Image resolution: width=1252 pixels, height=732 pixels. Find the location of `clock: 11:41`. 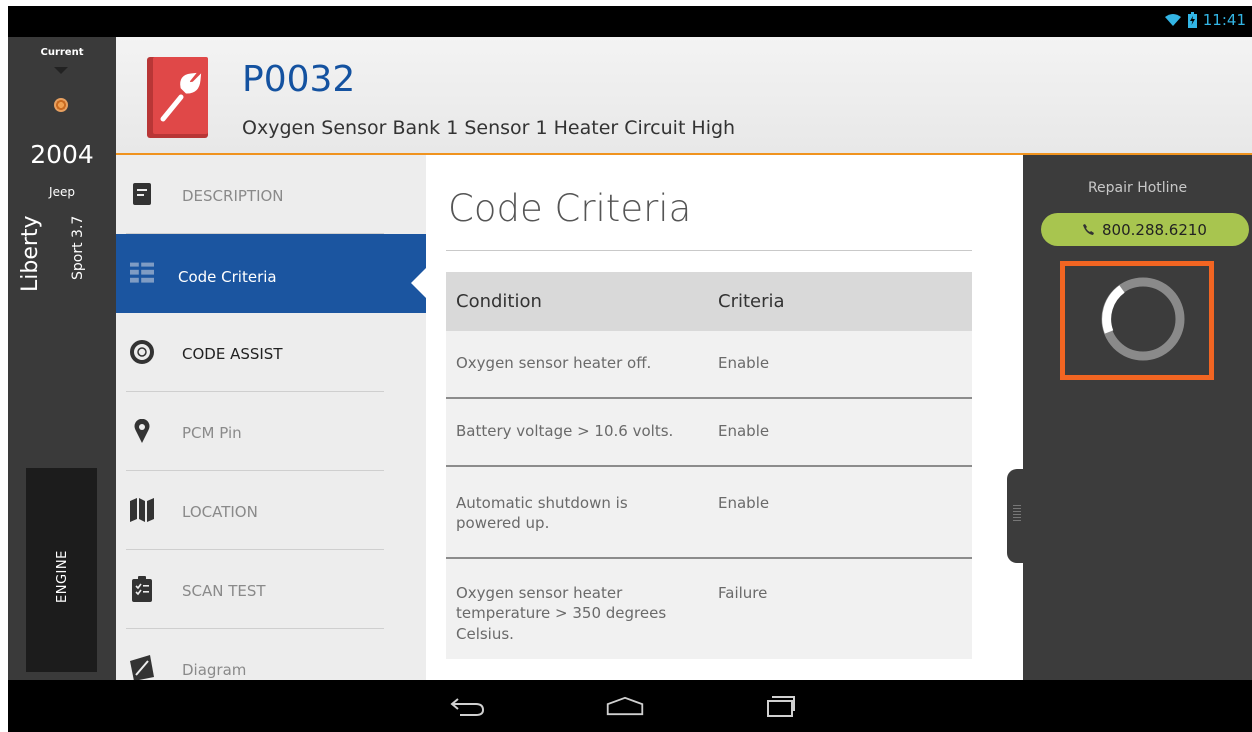

clock: 11:41 is located at coordinates (1224, 20).